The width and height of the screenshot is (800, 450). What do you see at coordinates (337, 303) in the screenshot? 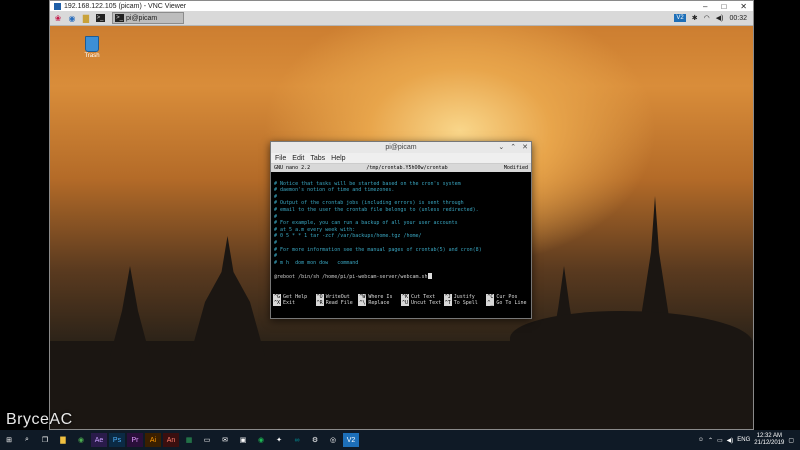
I see `shortcut-read-file: ^R Read File` at bounding box center [337, 303].